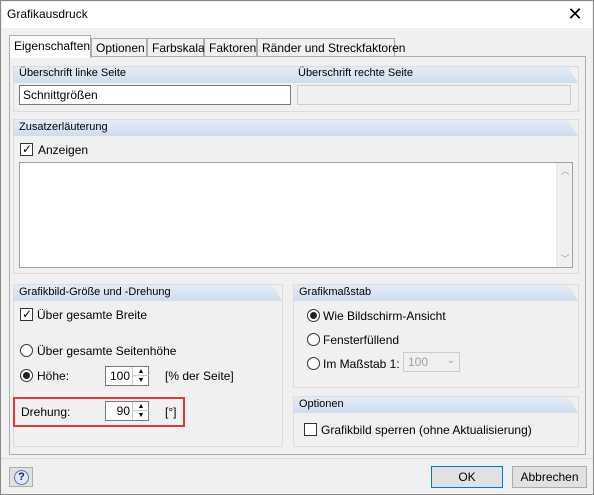 This screenshot has width=594, height=495. I want to click on tab-faktoren: Faktoren, so click(230, 47).